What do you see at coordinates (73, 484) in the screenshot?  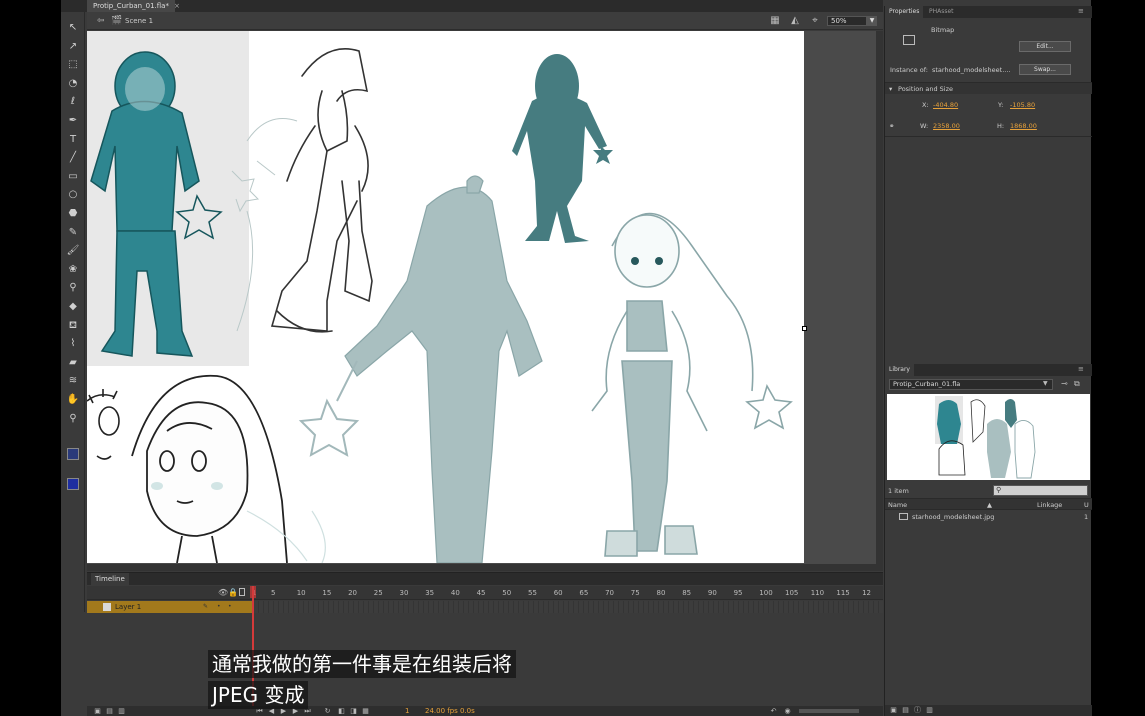 I see `fill-color-swatch` at bounding box center [73, 484].